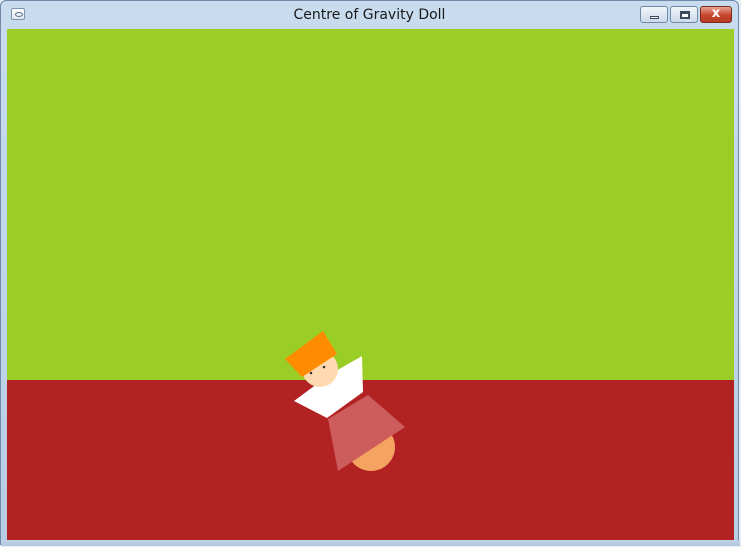 This screenshot has width=741, height=547. I want to click on close-icon: x, so click(716, 13).